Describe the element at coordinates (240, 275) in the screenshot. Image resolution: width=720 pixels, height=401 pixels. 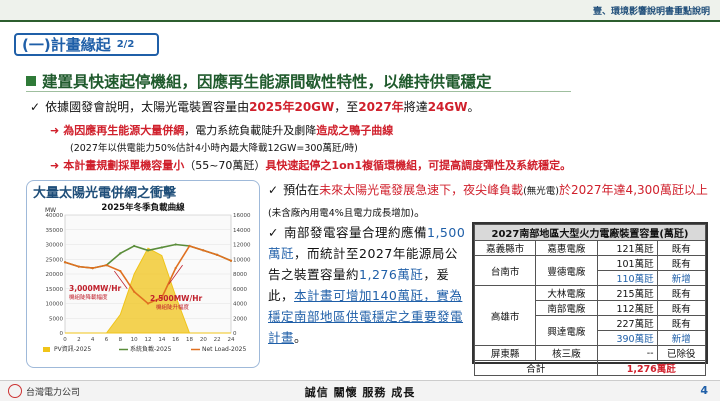
I see `y-tick-label-right: 8000` at that location.